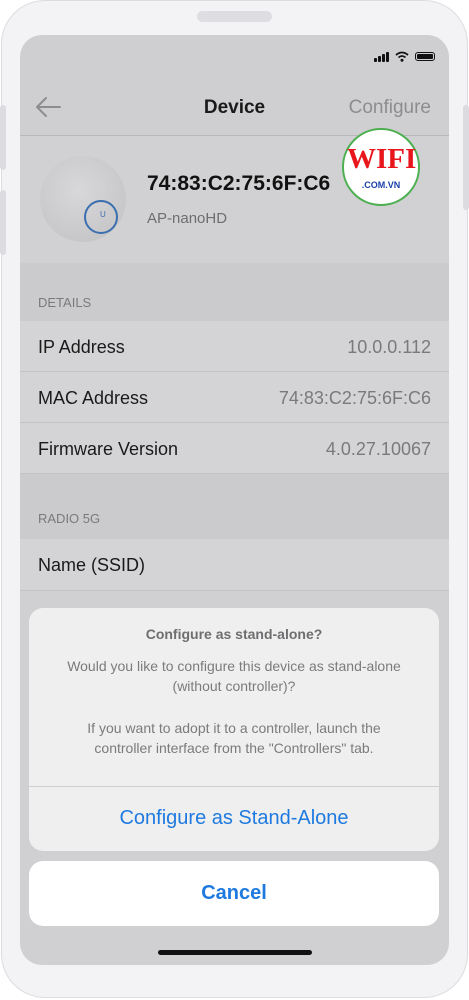 The width and height of the screenshot is (469, 1000). What do you see at coordinates (234, 292) in the screenshot?
I see `details-section-header: DETAILS` at bounding box center [234, 292].